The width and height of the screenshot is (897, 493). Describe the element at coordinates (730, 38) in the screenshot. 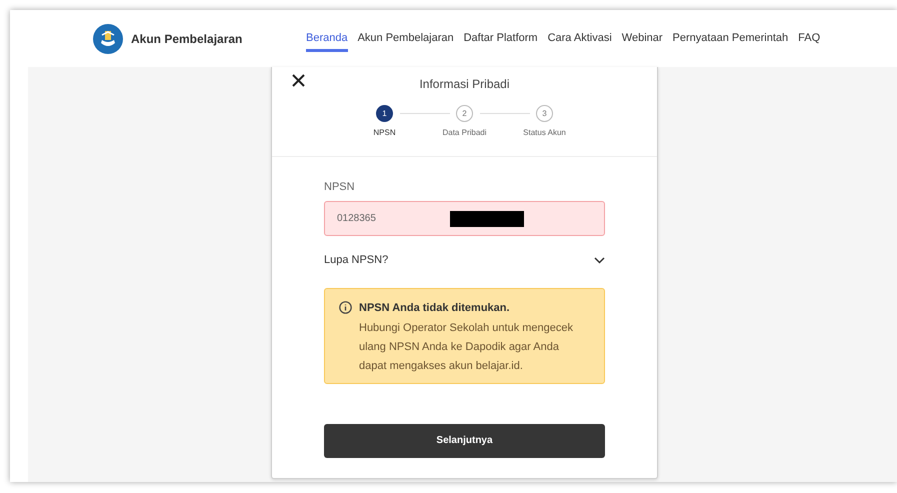

I see `nav-link: Pernyataan Pemerintah` at that location.